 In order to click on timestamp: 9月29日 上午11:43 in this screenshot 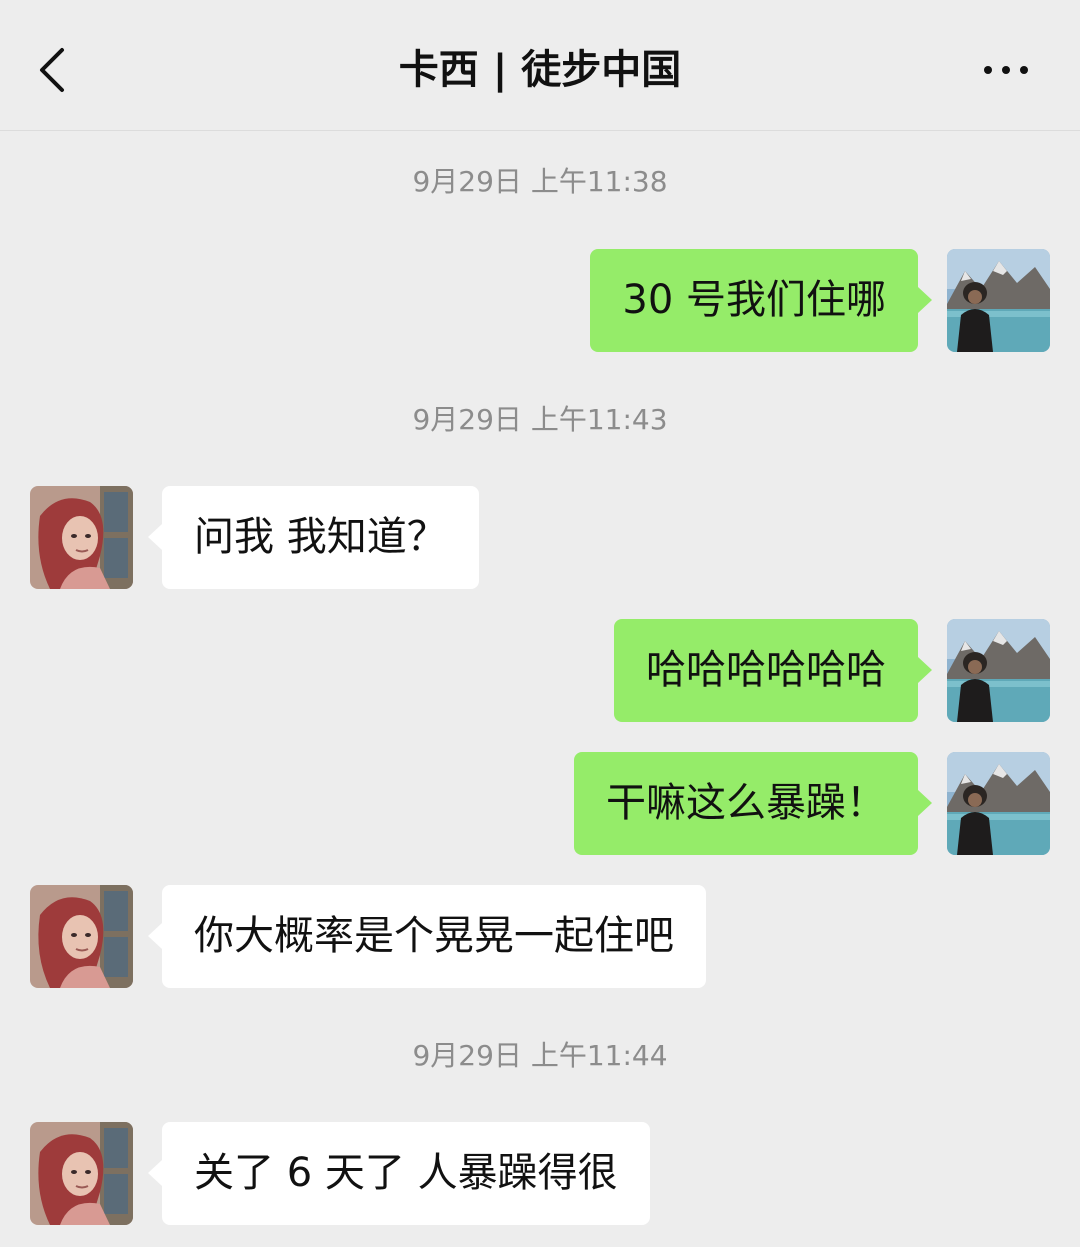, I will do `click(540, 419)`.